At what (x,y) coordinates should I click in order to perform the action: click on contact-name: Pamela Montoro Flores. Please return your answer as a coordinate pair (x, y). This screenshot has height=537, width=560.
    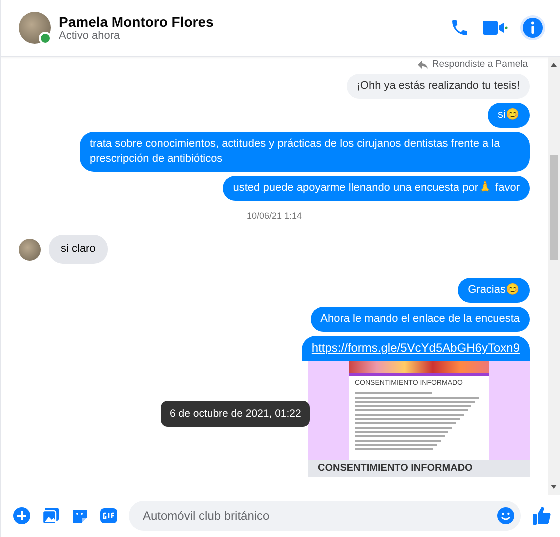
    Looking at the image, I should click on (137, 22).